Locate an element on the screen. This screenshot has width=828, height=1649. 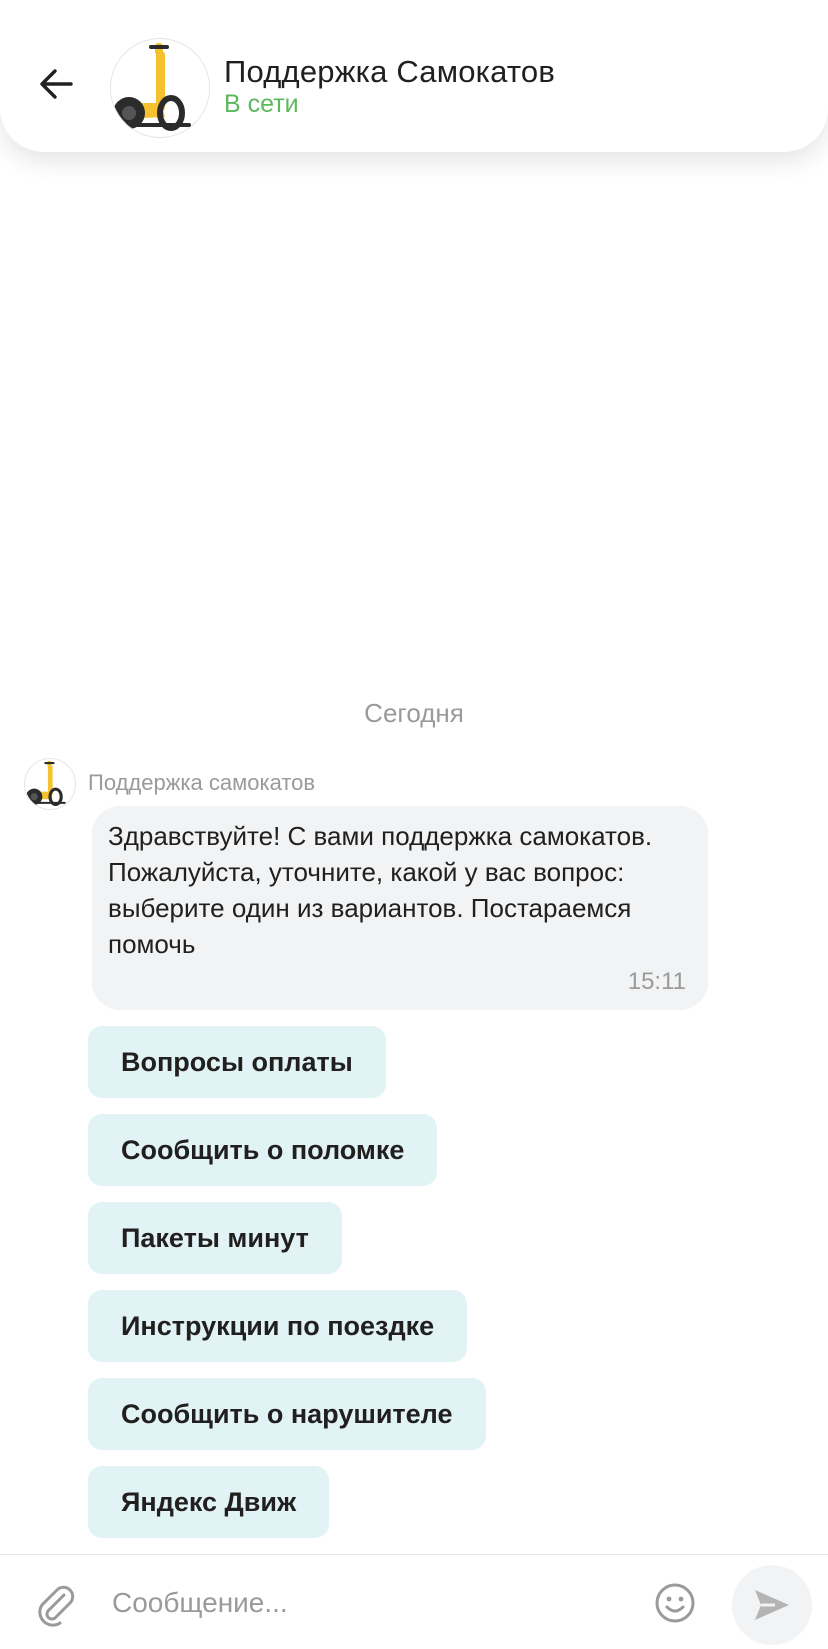
chat-title: Поддержка Самокатов is located at coordinates (390, 71).